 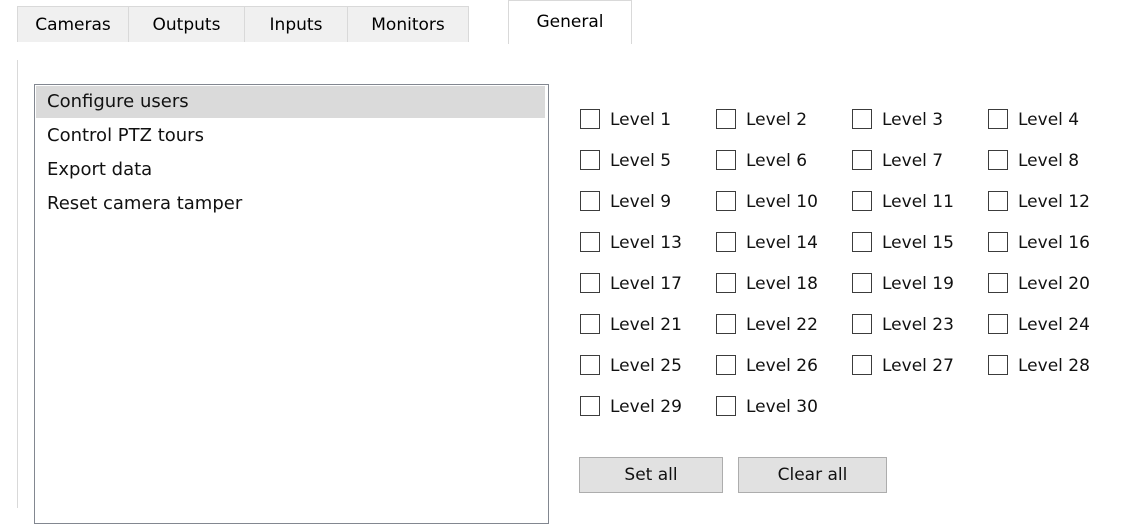 I want to click on level-30-checkbox-item: Level 30, so click(x=778, y=407).